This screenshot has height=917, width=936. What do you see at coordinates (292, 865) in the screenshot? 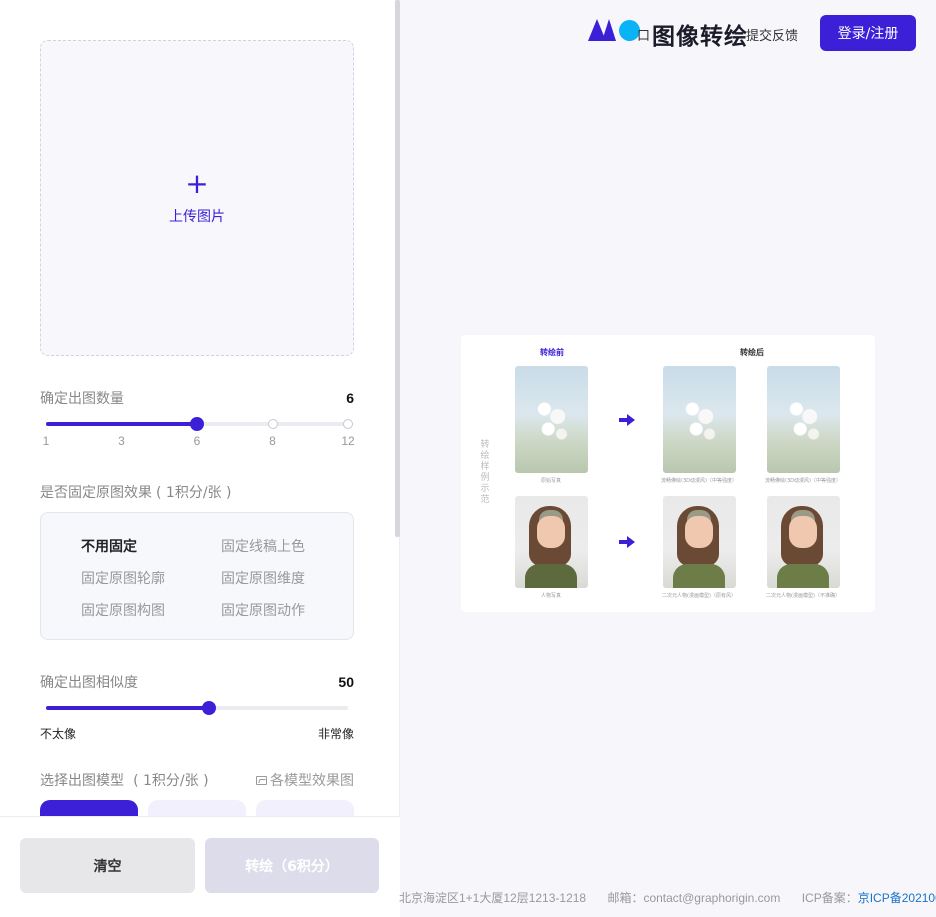
I see `convert-button: 转绘（6积分）` at bounding box center [292, 865].